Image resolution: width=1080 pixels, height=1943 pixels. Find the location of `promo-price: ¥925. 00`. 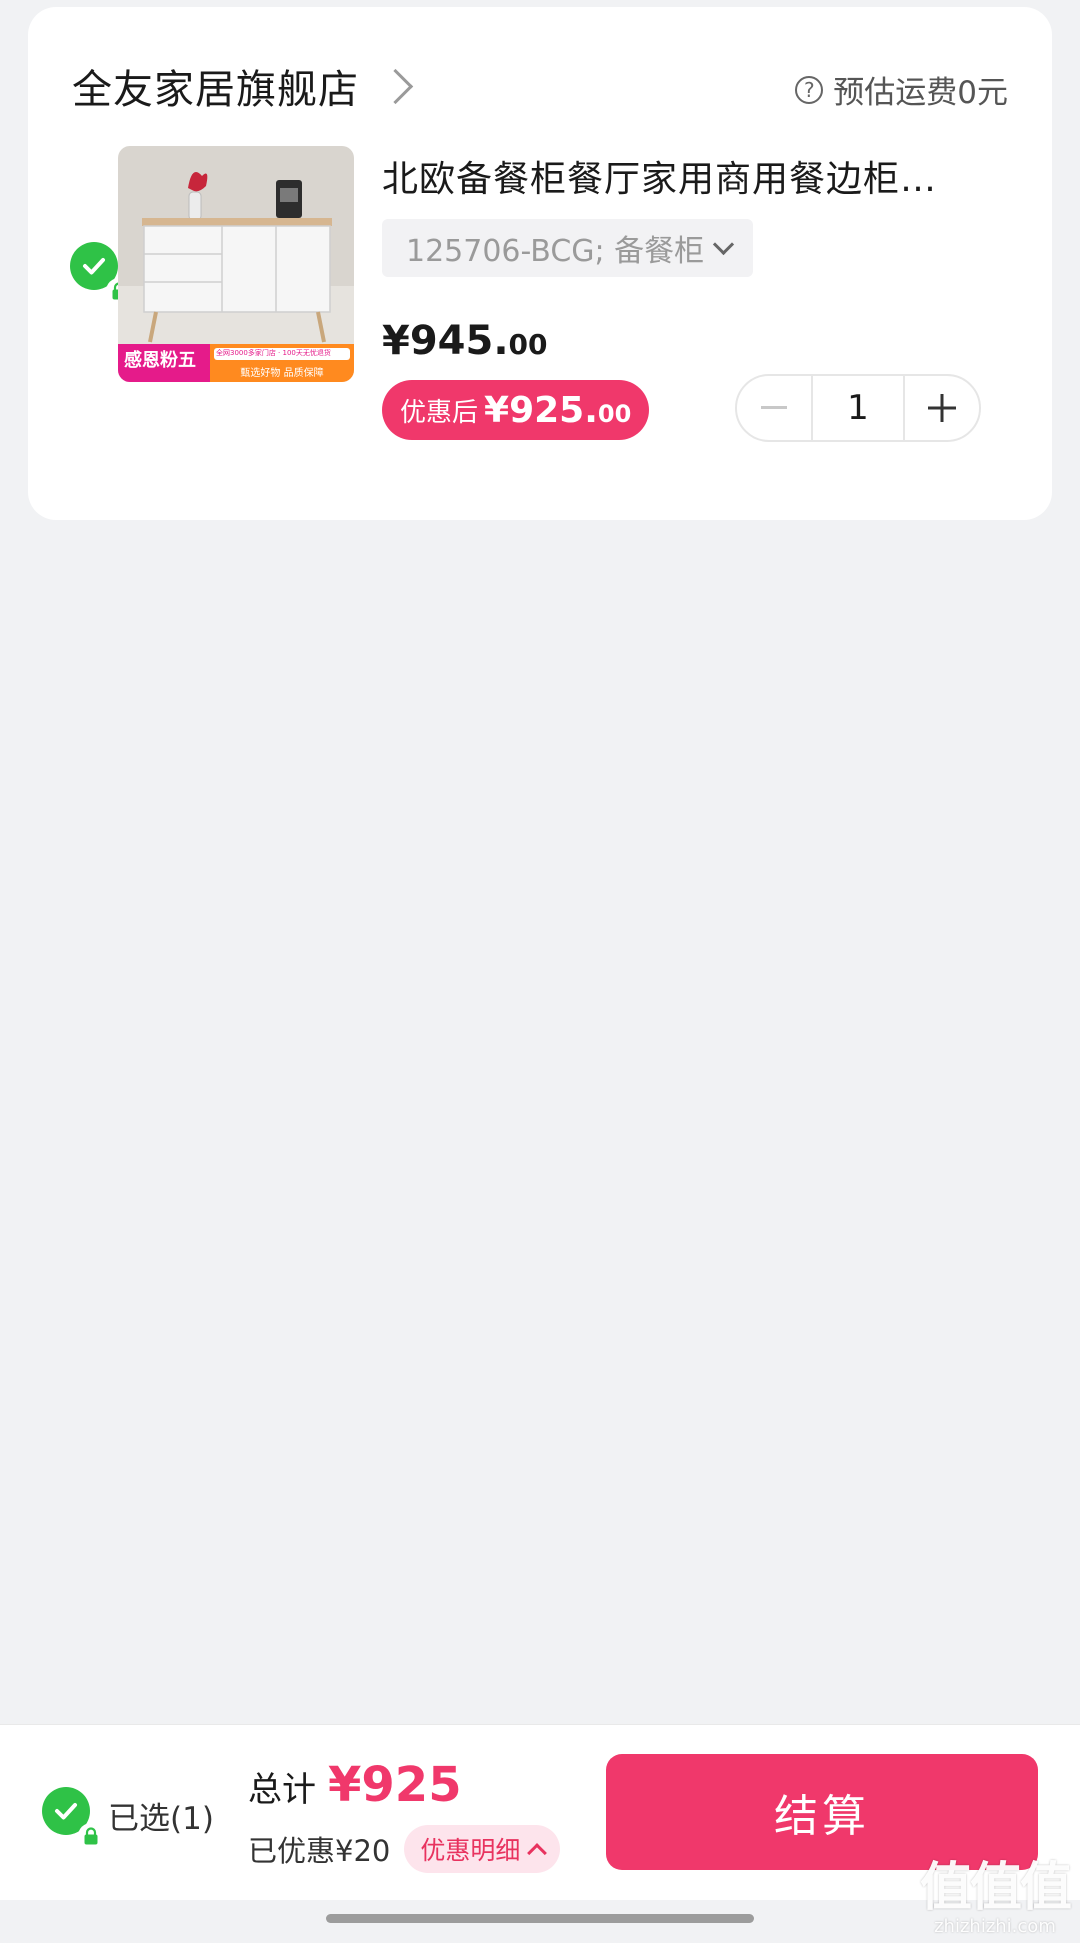

promo-price: ¥925. 00 is located at coordinates (557, 410).